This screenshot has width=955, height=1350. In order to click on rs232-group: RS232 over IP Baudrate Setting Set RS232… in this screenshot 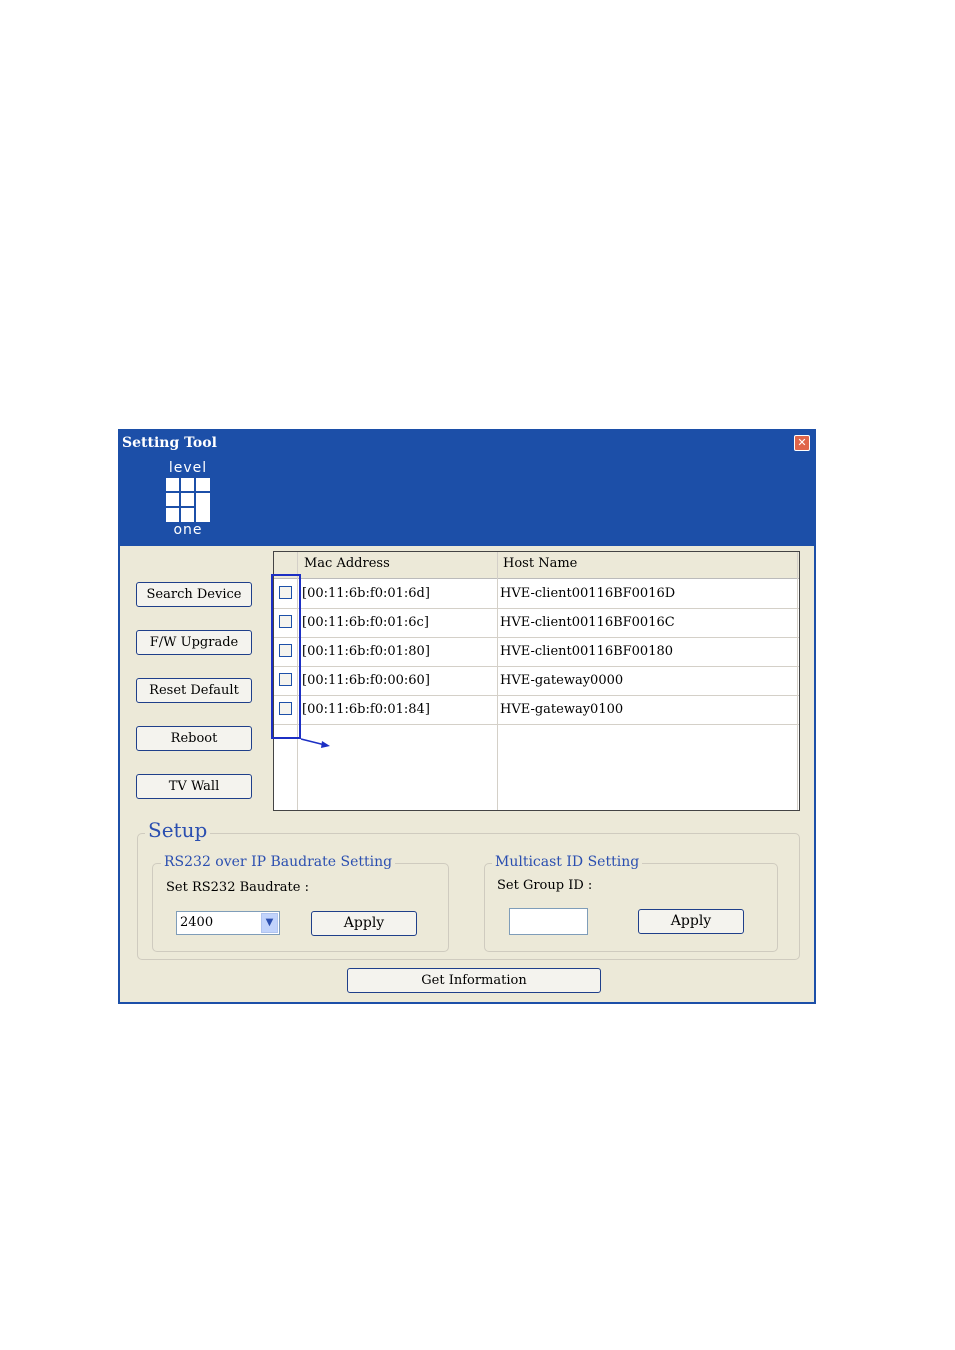, I will do `click(300, 903)`.